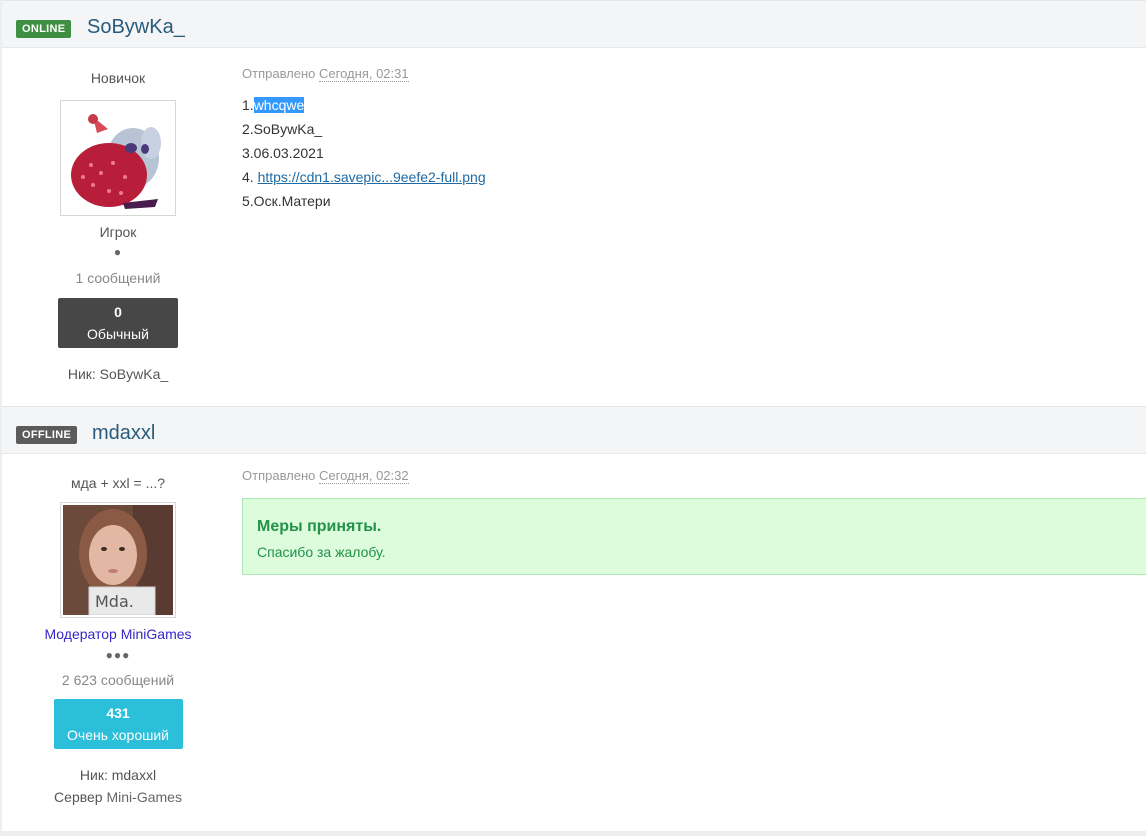 Image resolution: width=1146 pixels, height=836 pixels. Describe the element at coordinates (118, 323) in the screenshot. I see `reputation-box: 0 Обычный` at that location.